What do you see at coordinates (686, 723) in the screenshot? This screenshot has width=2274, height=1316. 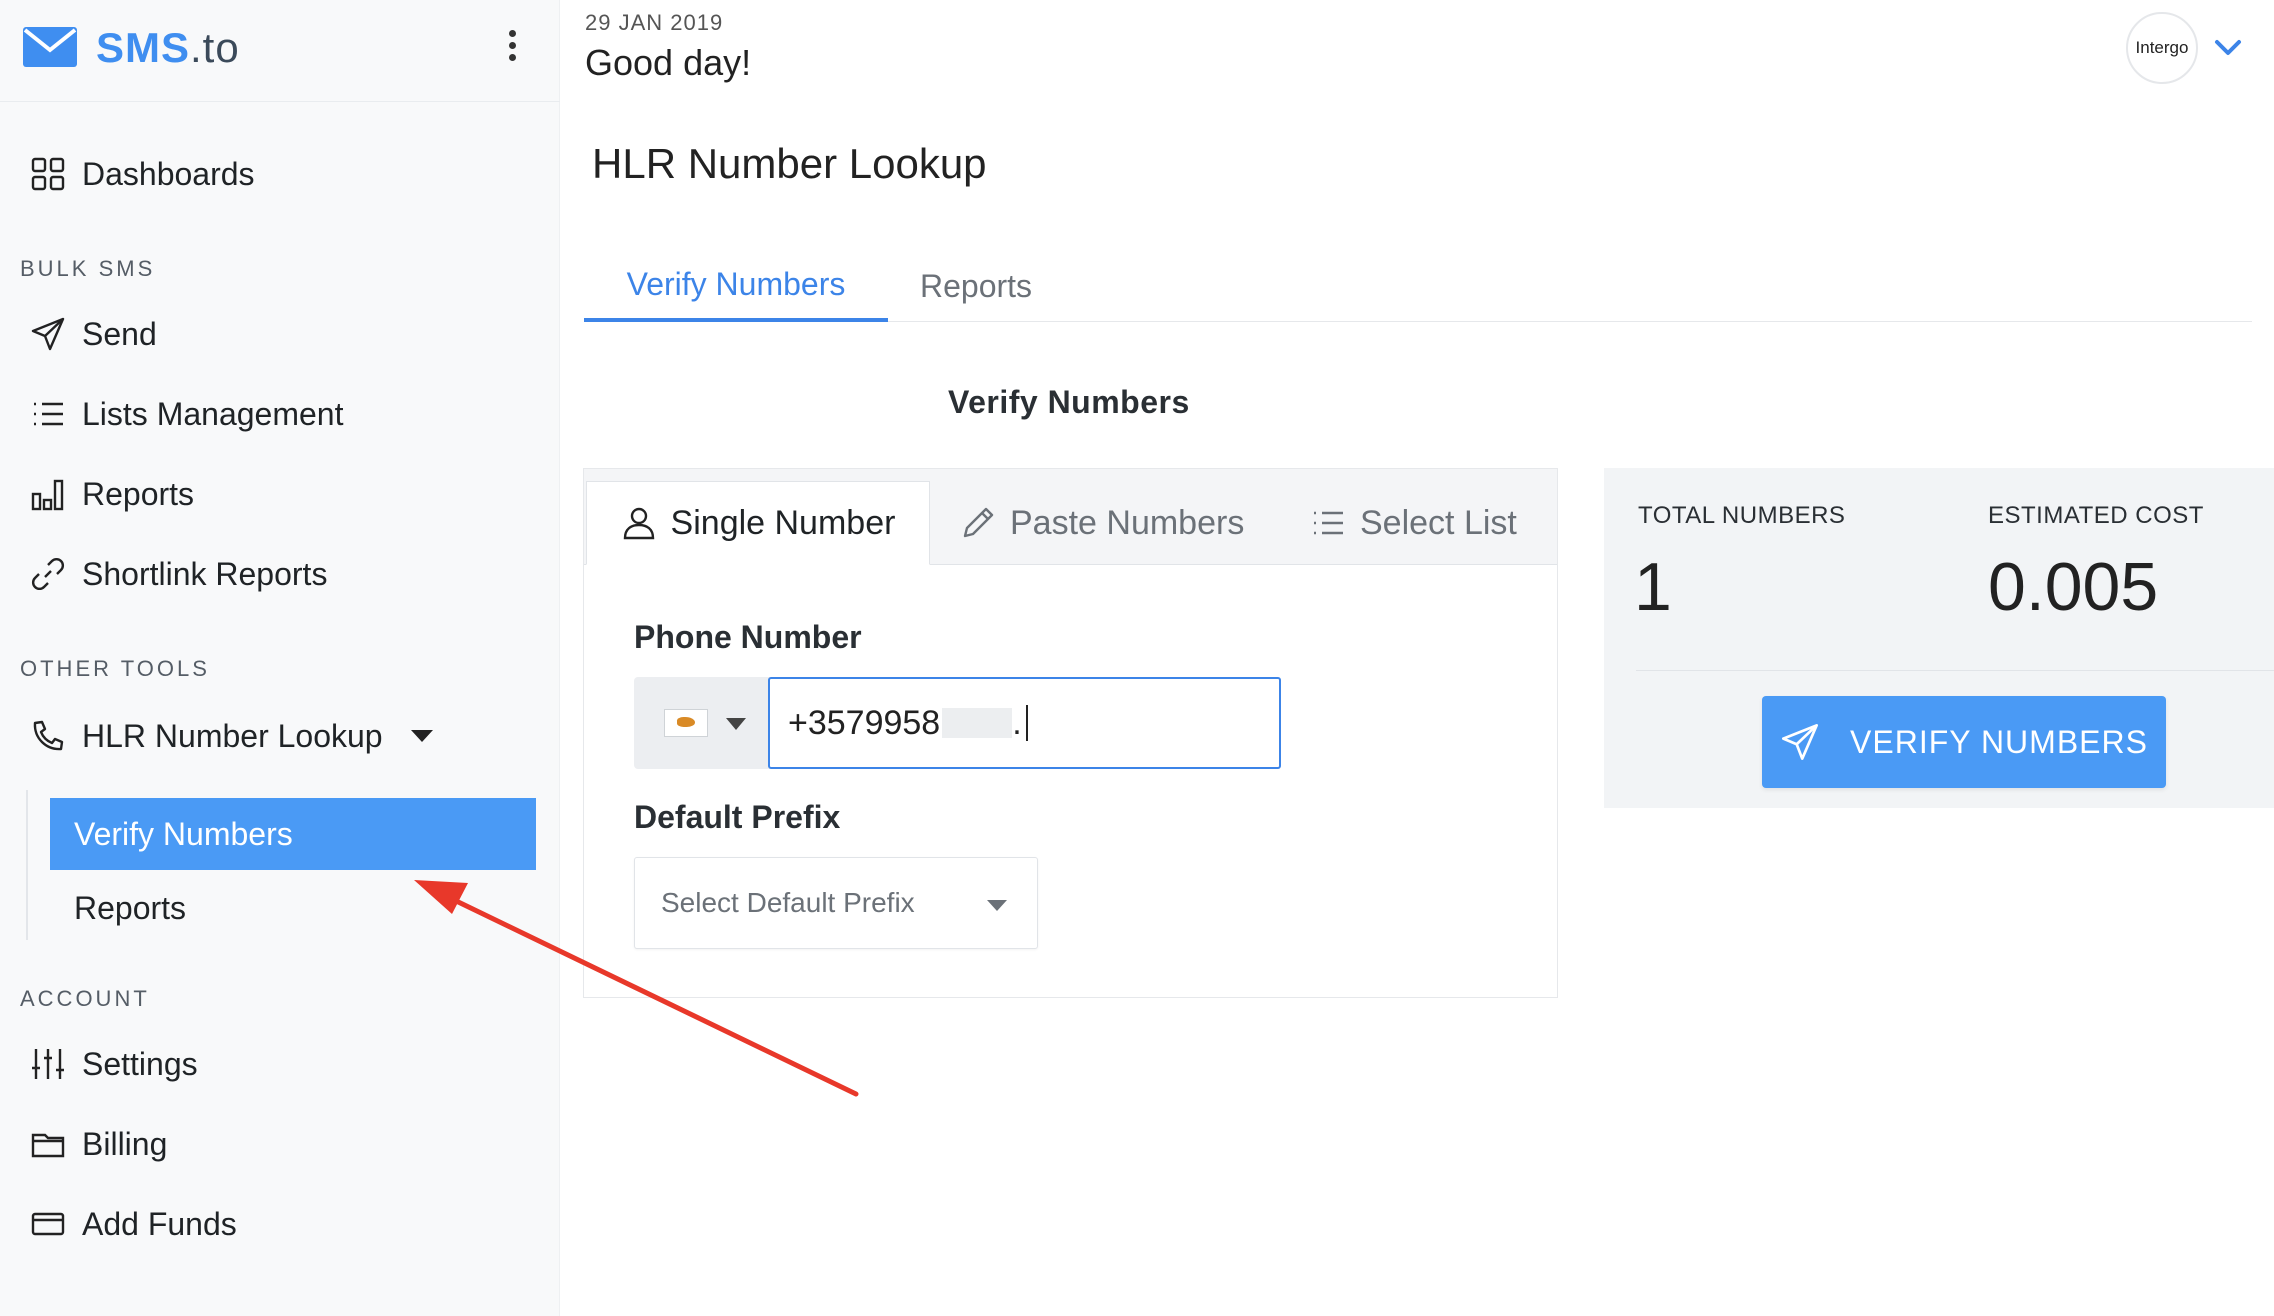 I see `cyprus-flag-icon` at bounding box center [686, 723].